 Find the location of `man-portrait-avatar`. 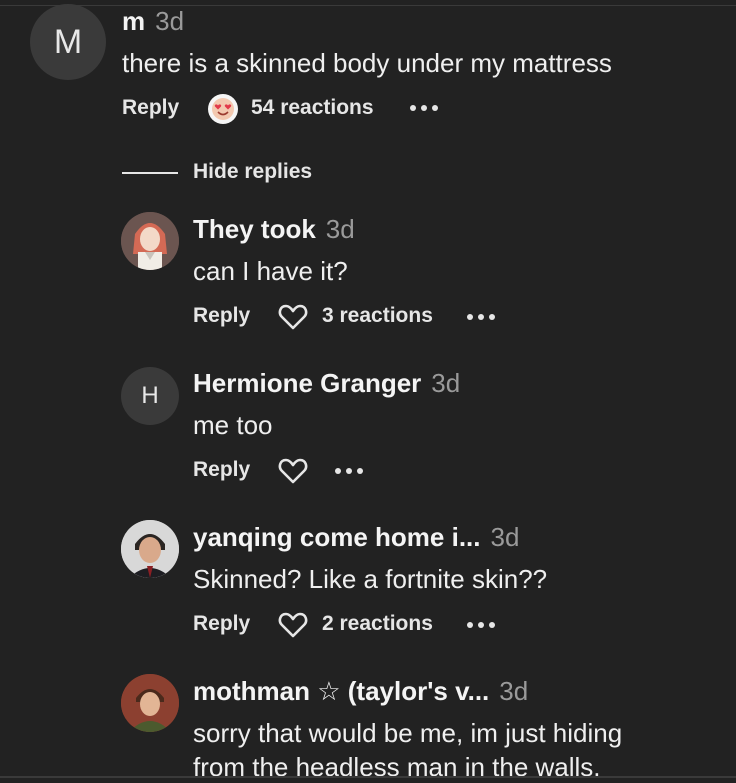

man-portrait-avatar is located at coordinates (150, 549).